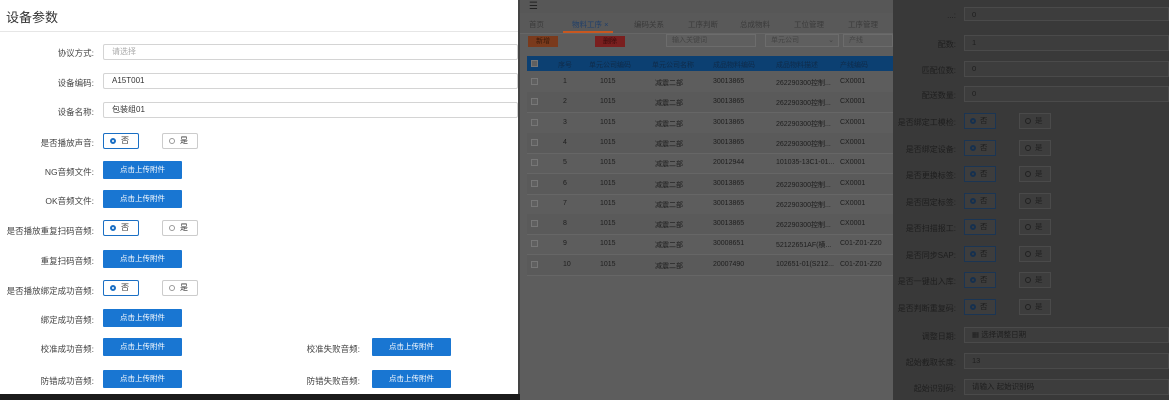  Describe the element at coordinates (1066, 335) in the screenshot. I see `adjust-date-picker: ▦ 选择调整日期` at that location.